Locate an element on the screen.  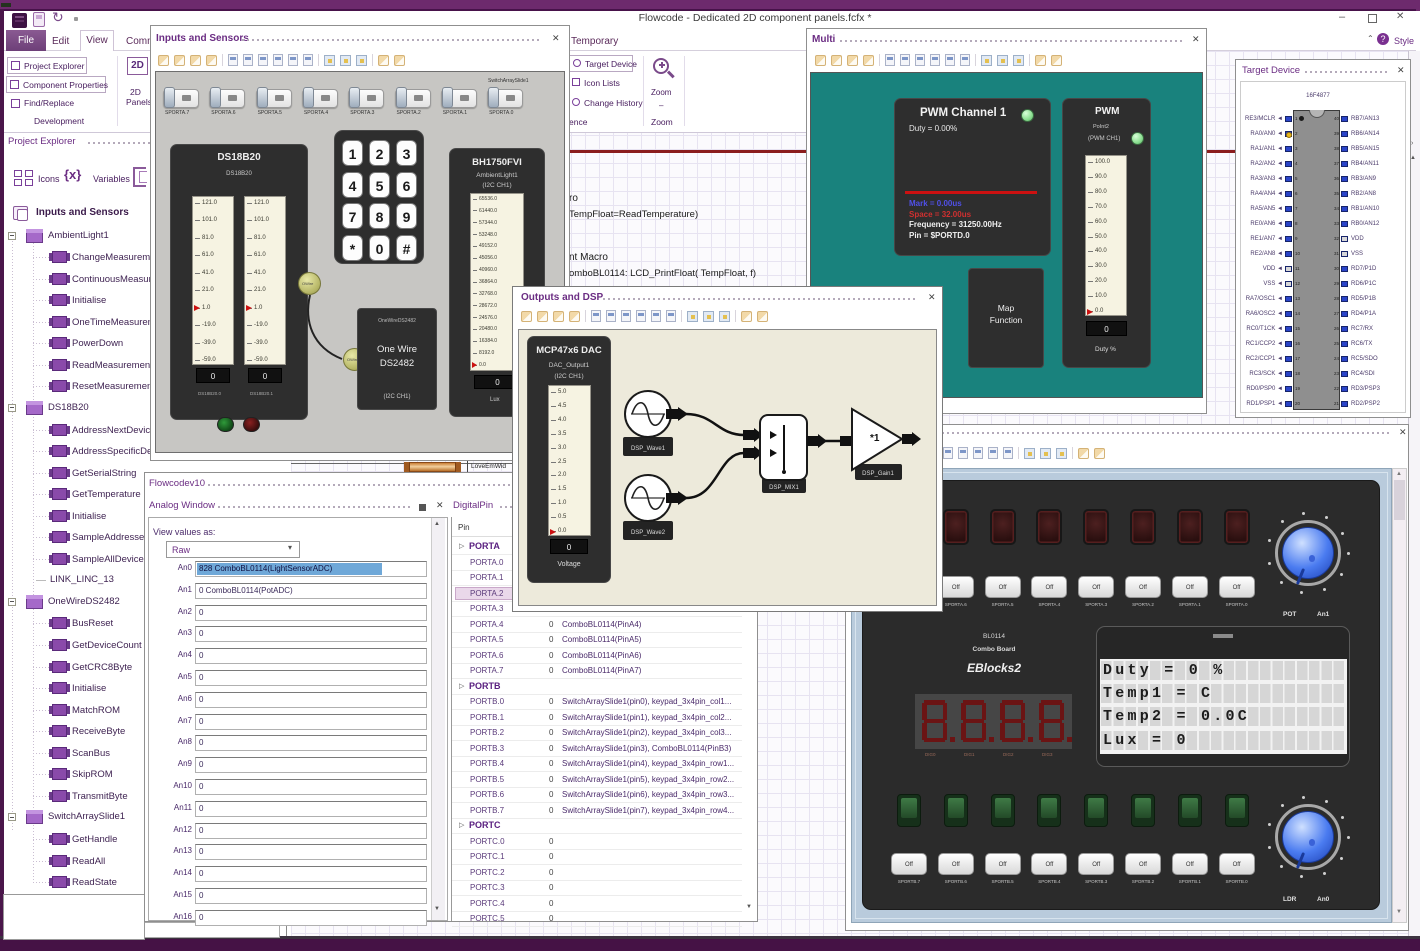
svg-text: *1 is located at coordinates (875, 438).